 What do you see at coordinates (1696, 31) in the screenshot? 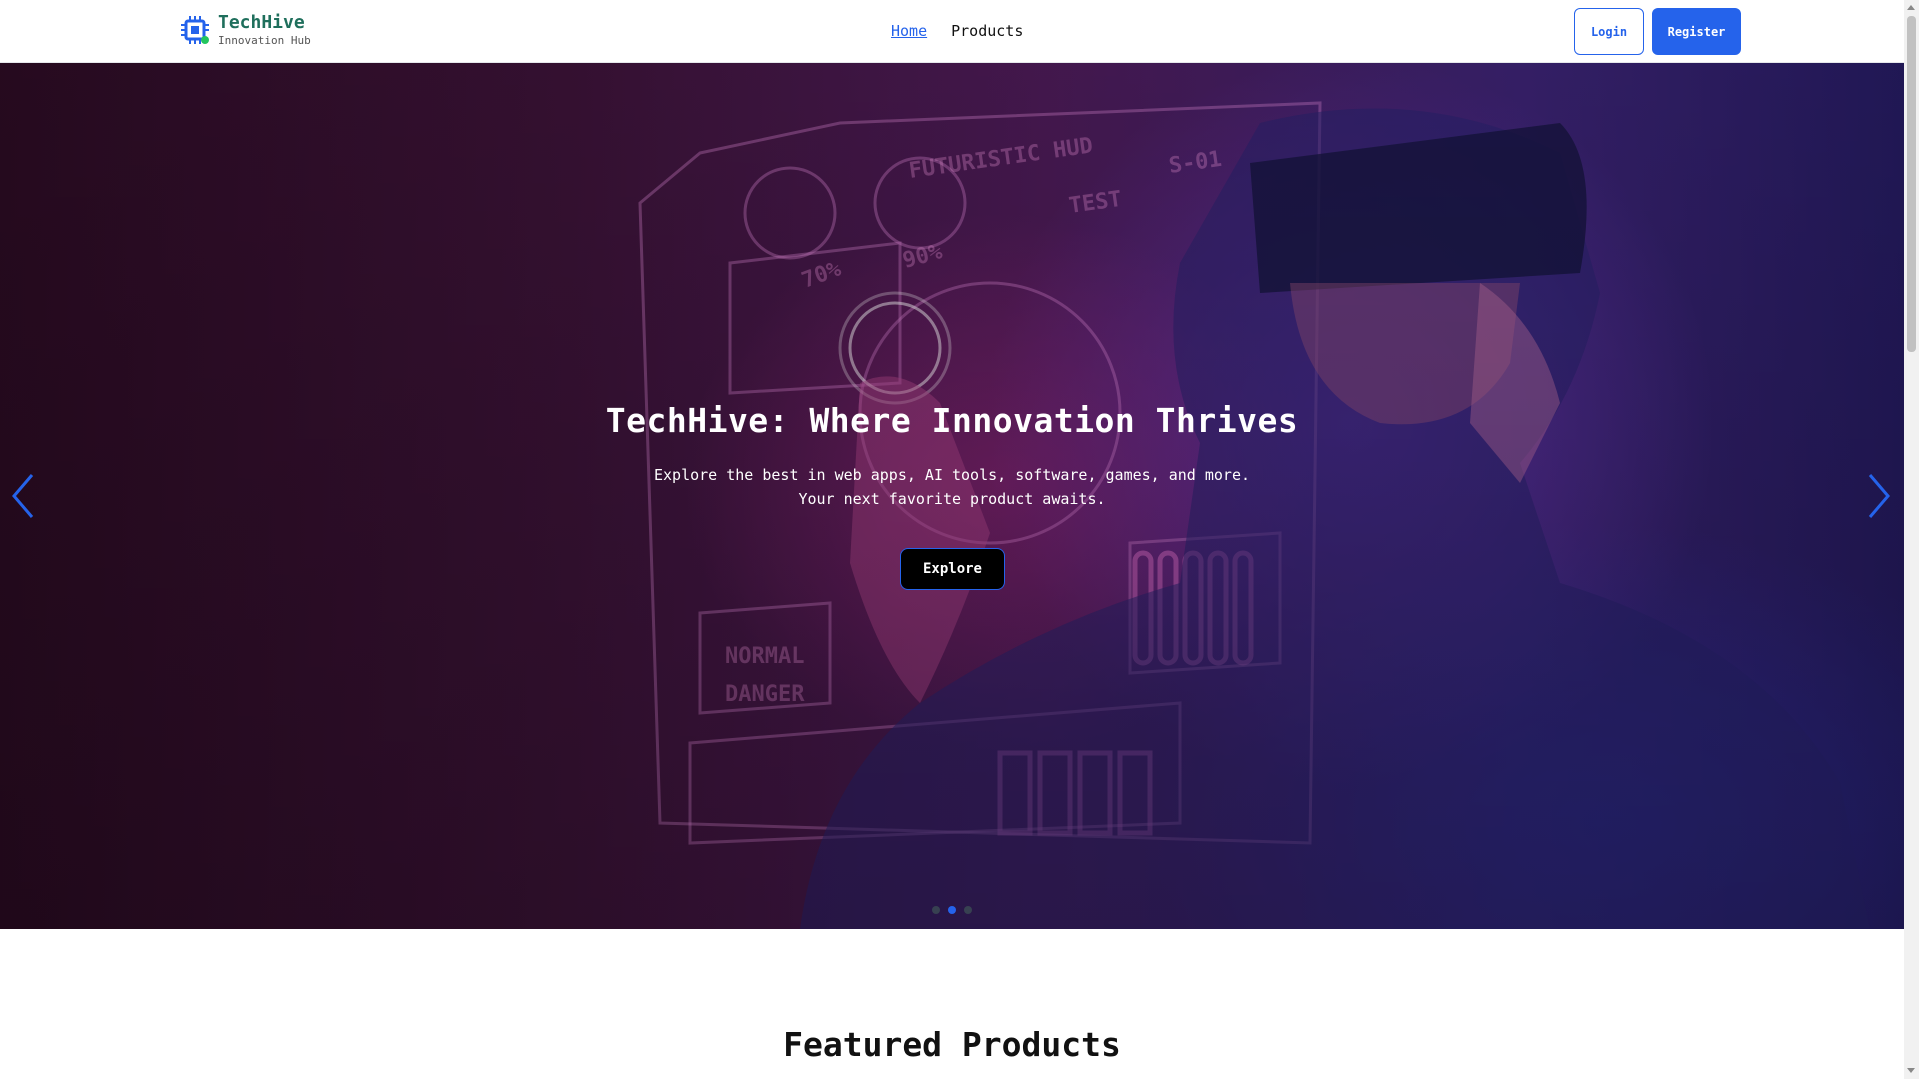
I see `register-button: Register` at bounding box center [1696, 31].